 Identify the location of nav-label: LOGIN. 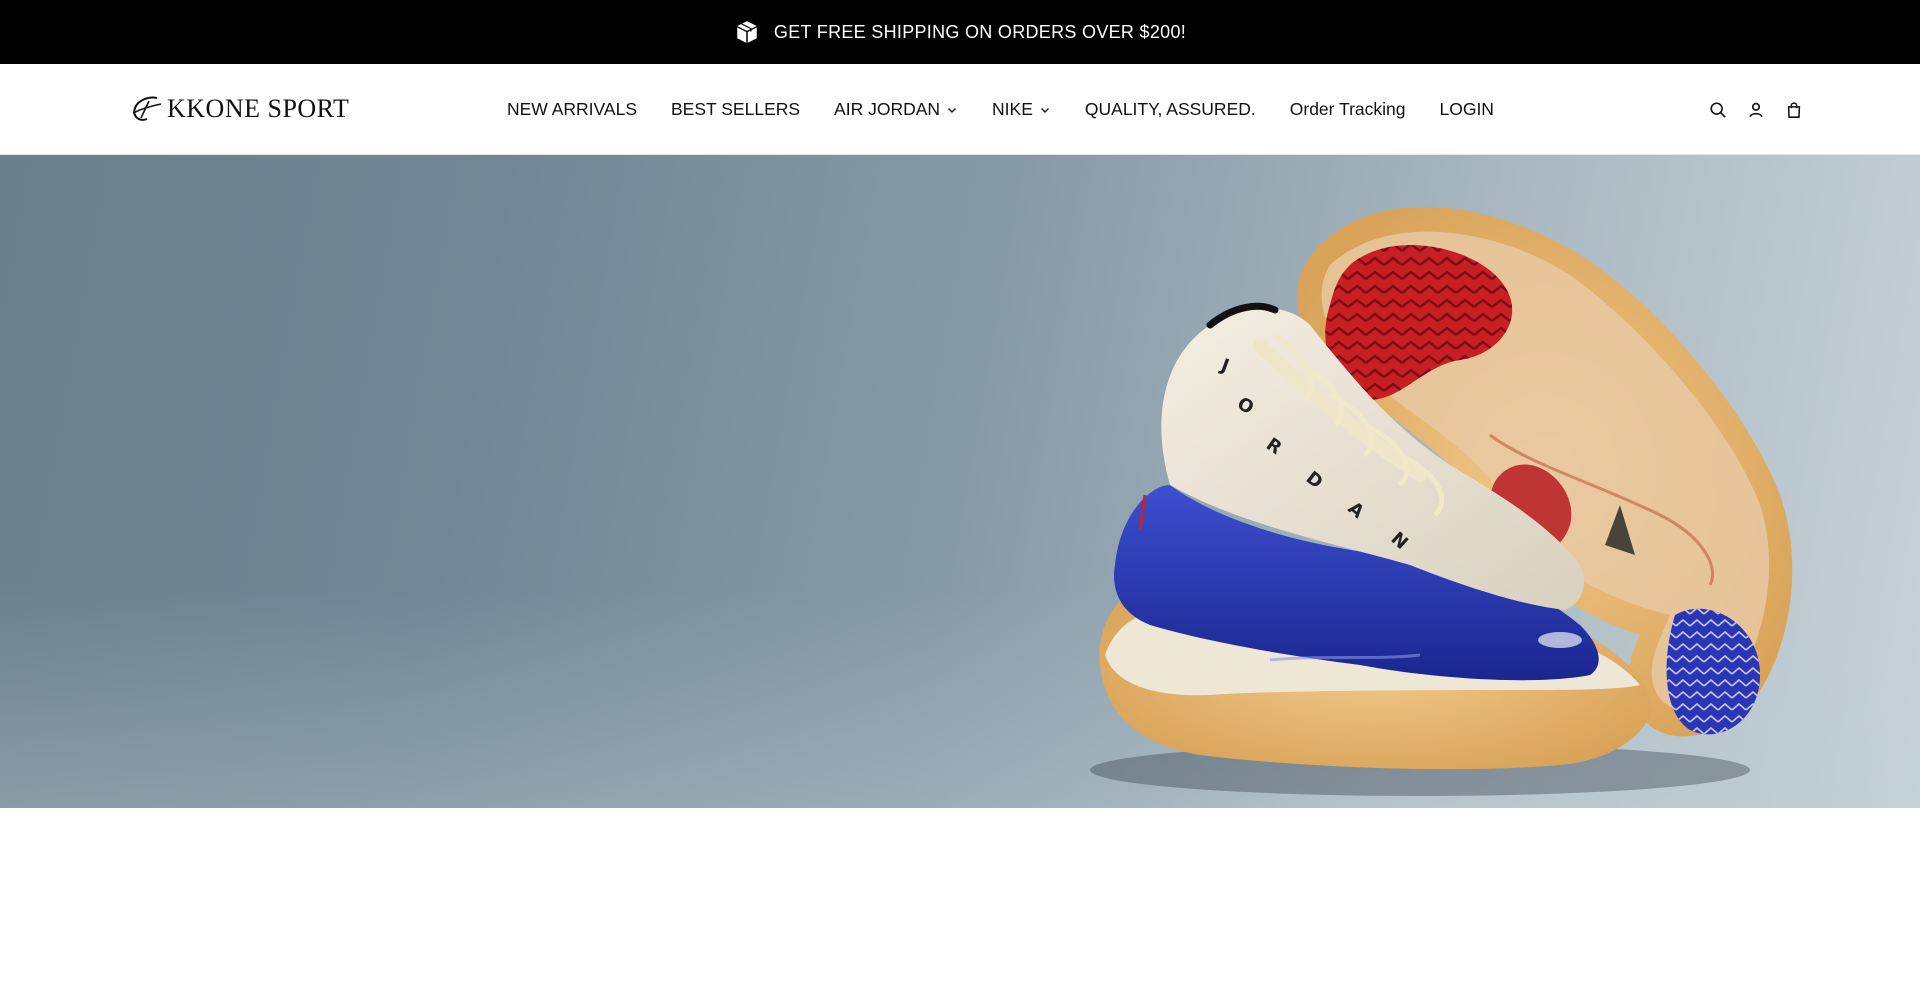
(1466, 109).